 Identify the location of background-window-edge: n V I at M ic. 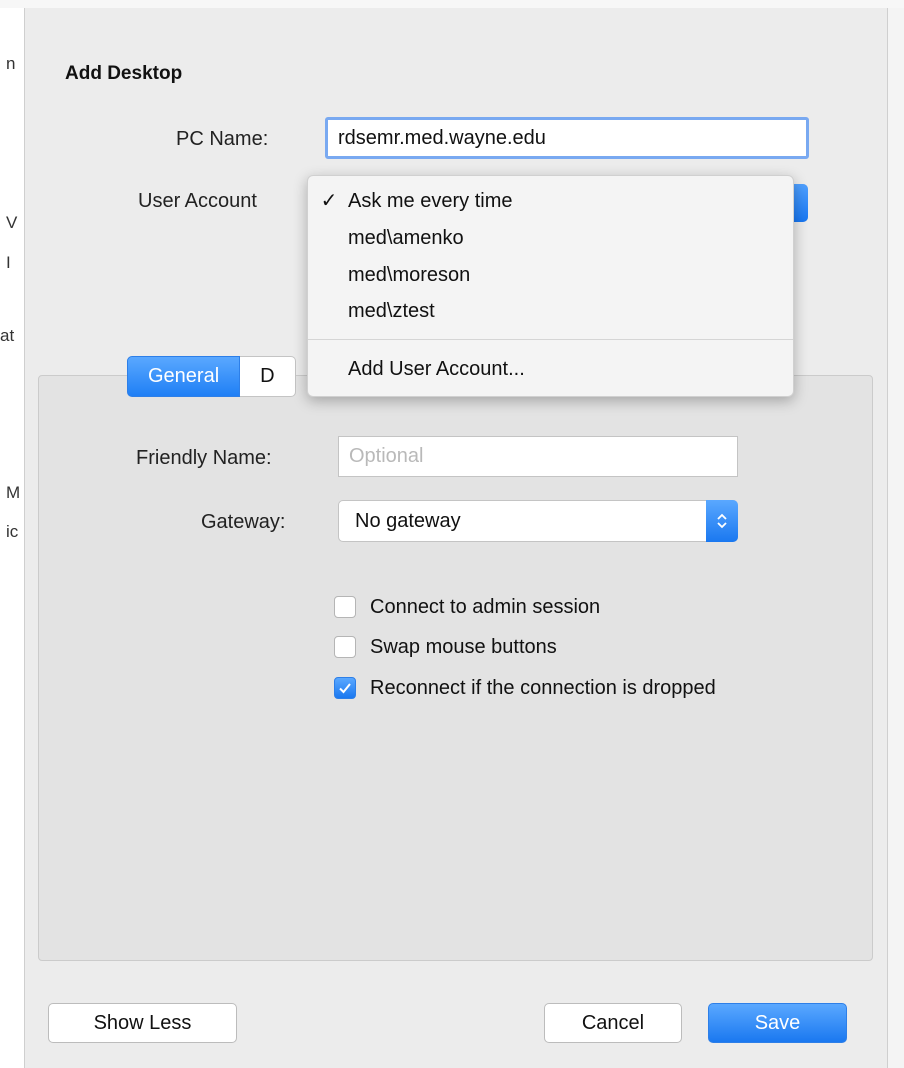
(12, 538).